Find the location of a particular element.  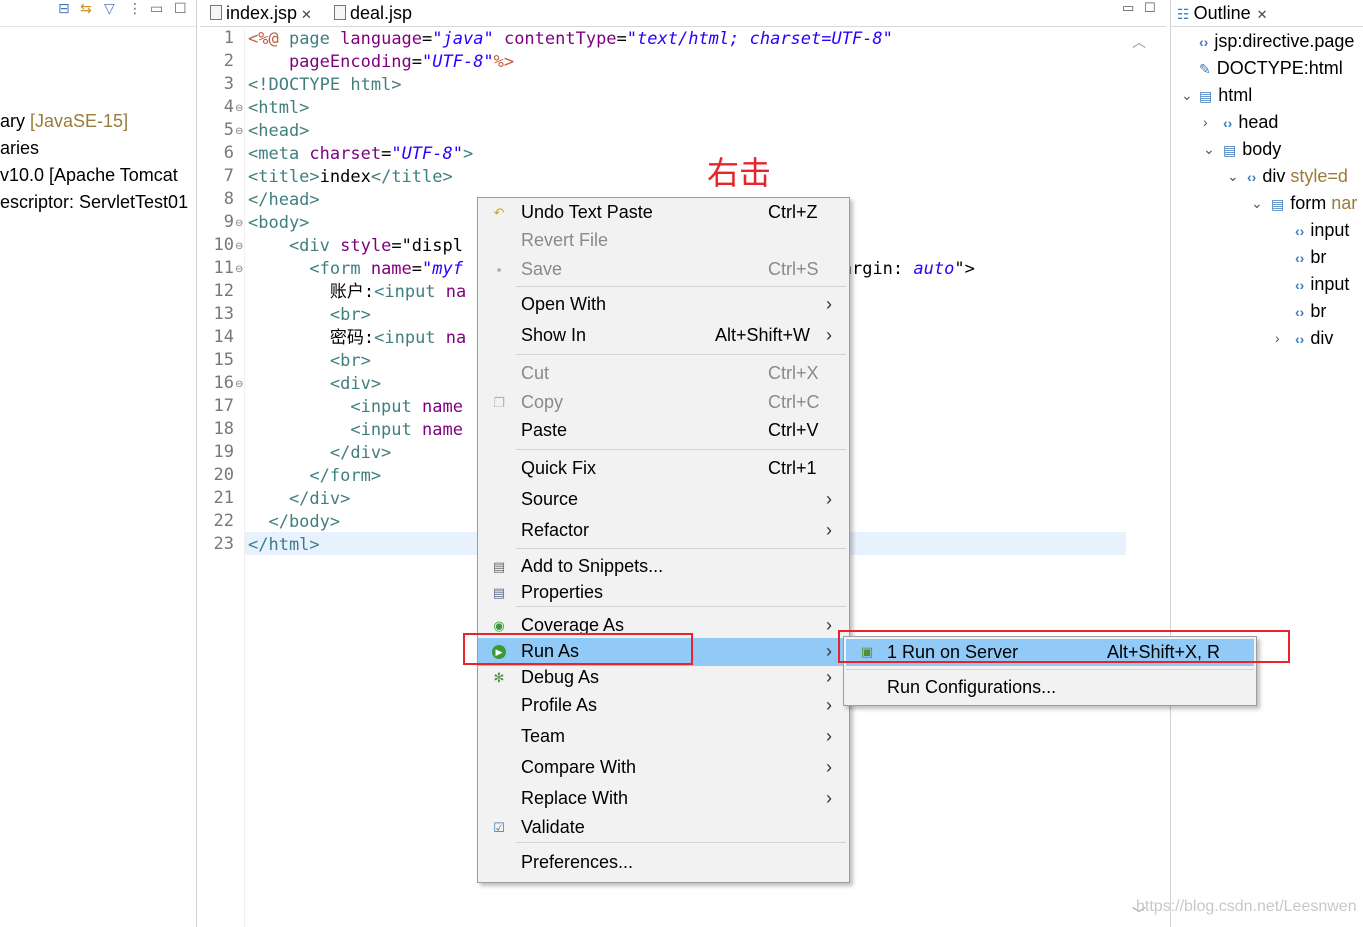

code-token: "java" is located at coordinates (463, 39).